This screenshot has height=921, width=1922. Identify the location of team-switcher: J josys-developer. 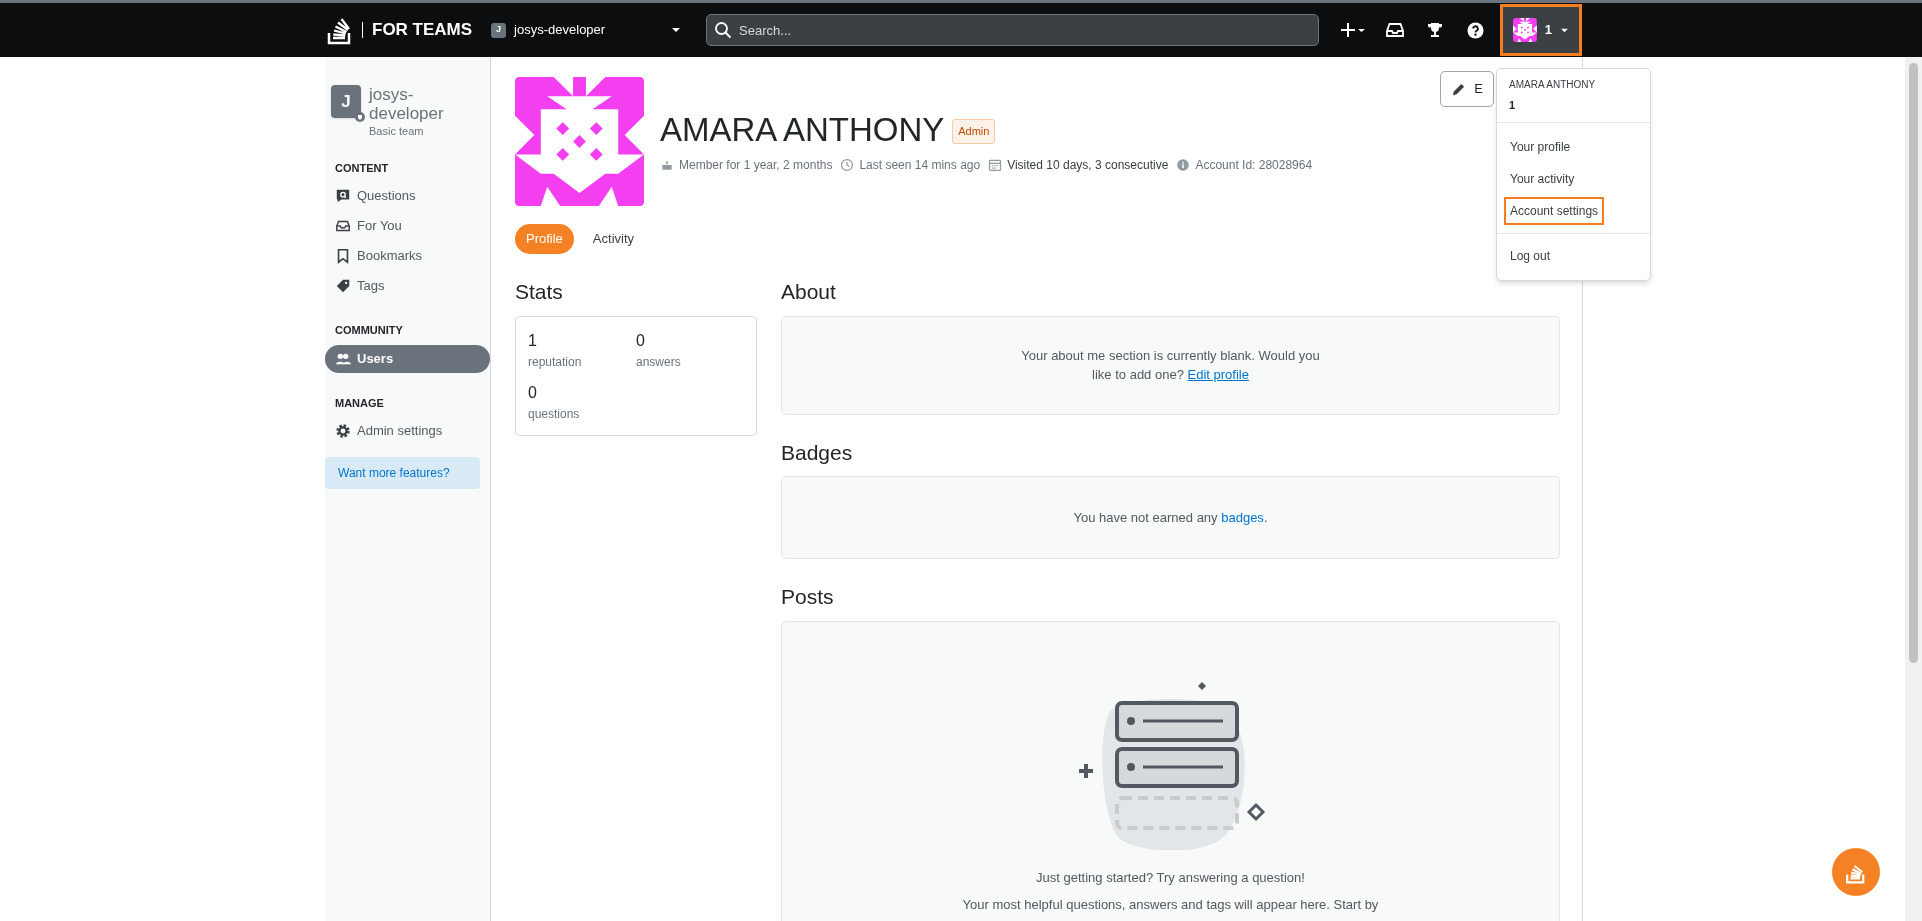
(586, 30).